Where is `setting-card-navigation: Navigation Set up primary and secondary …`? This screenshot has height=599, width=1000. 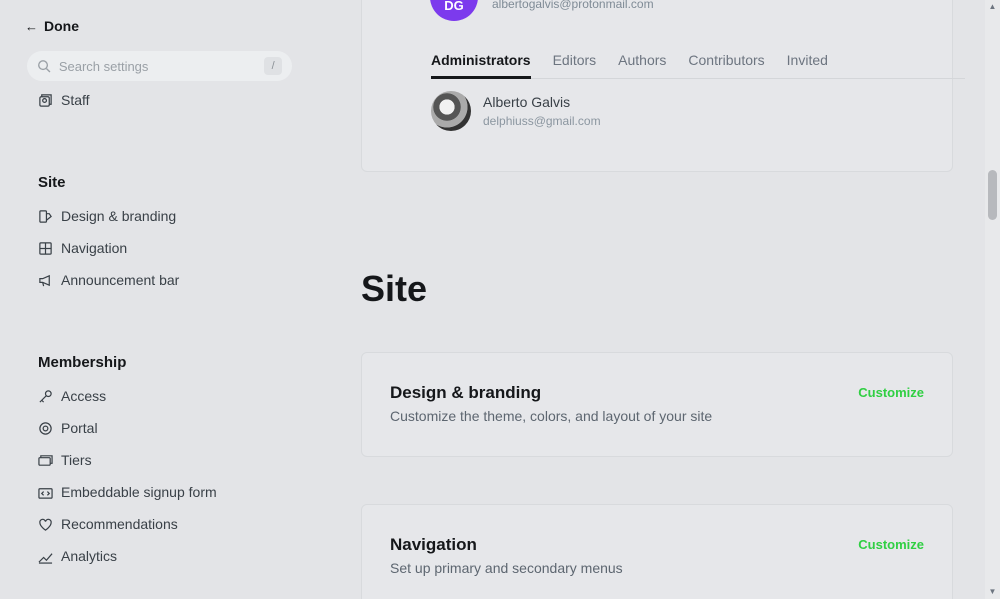 setting-card-navigation: Navigation Set up primary and secondary … is located at coordinates (657, 551).